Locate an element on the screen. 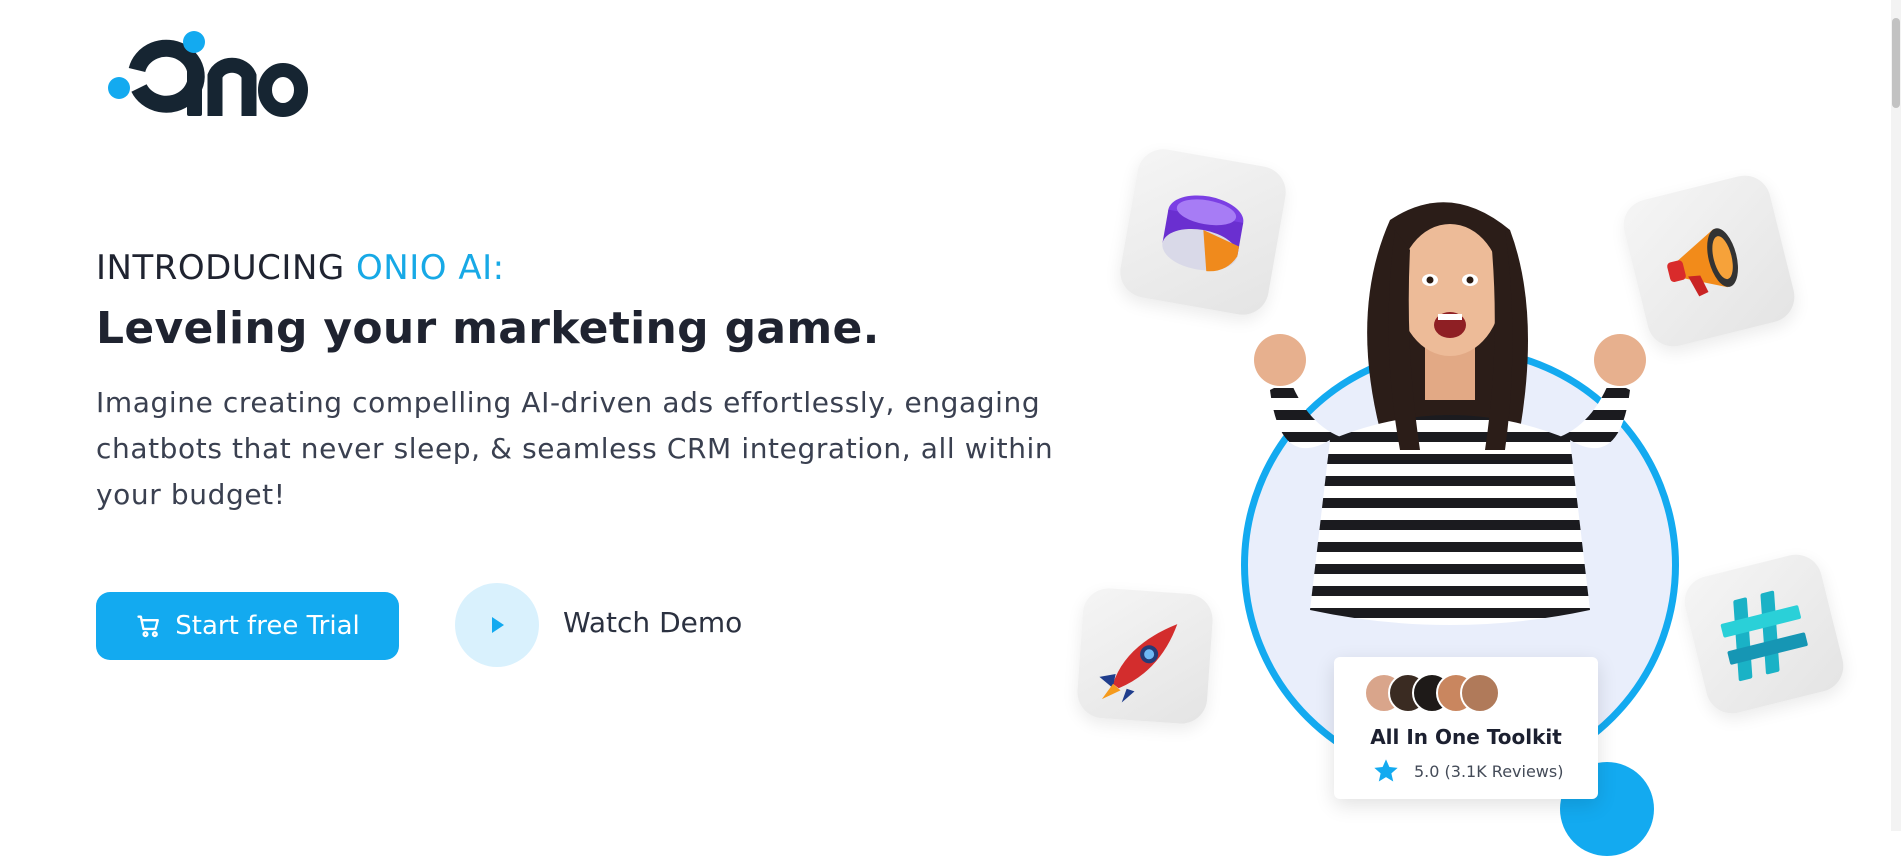 This screenshot has height=856, width=1901. cart-icon is located at coordinates (148, 626).